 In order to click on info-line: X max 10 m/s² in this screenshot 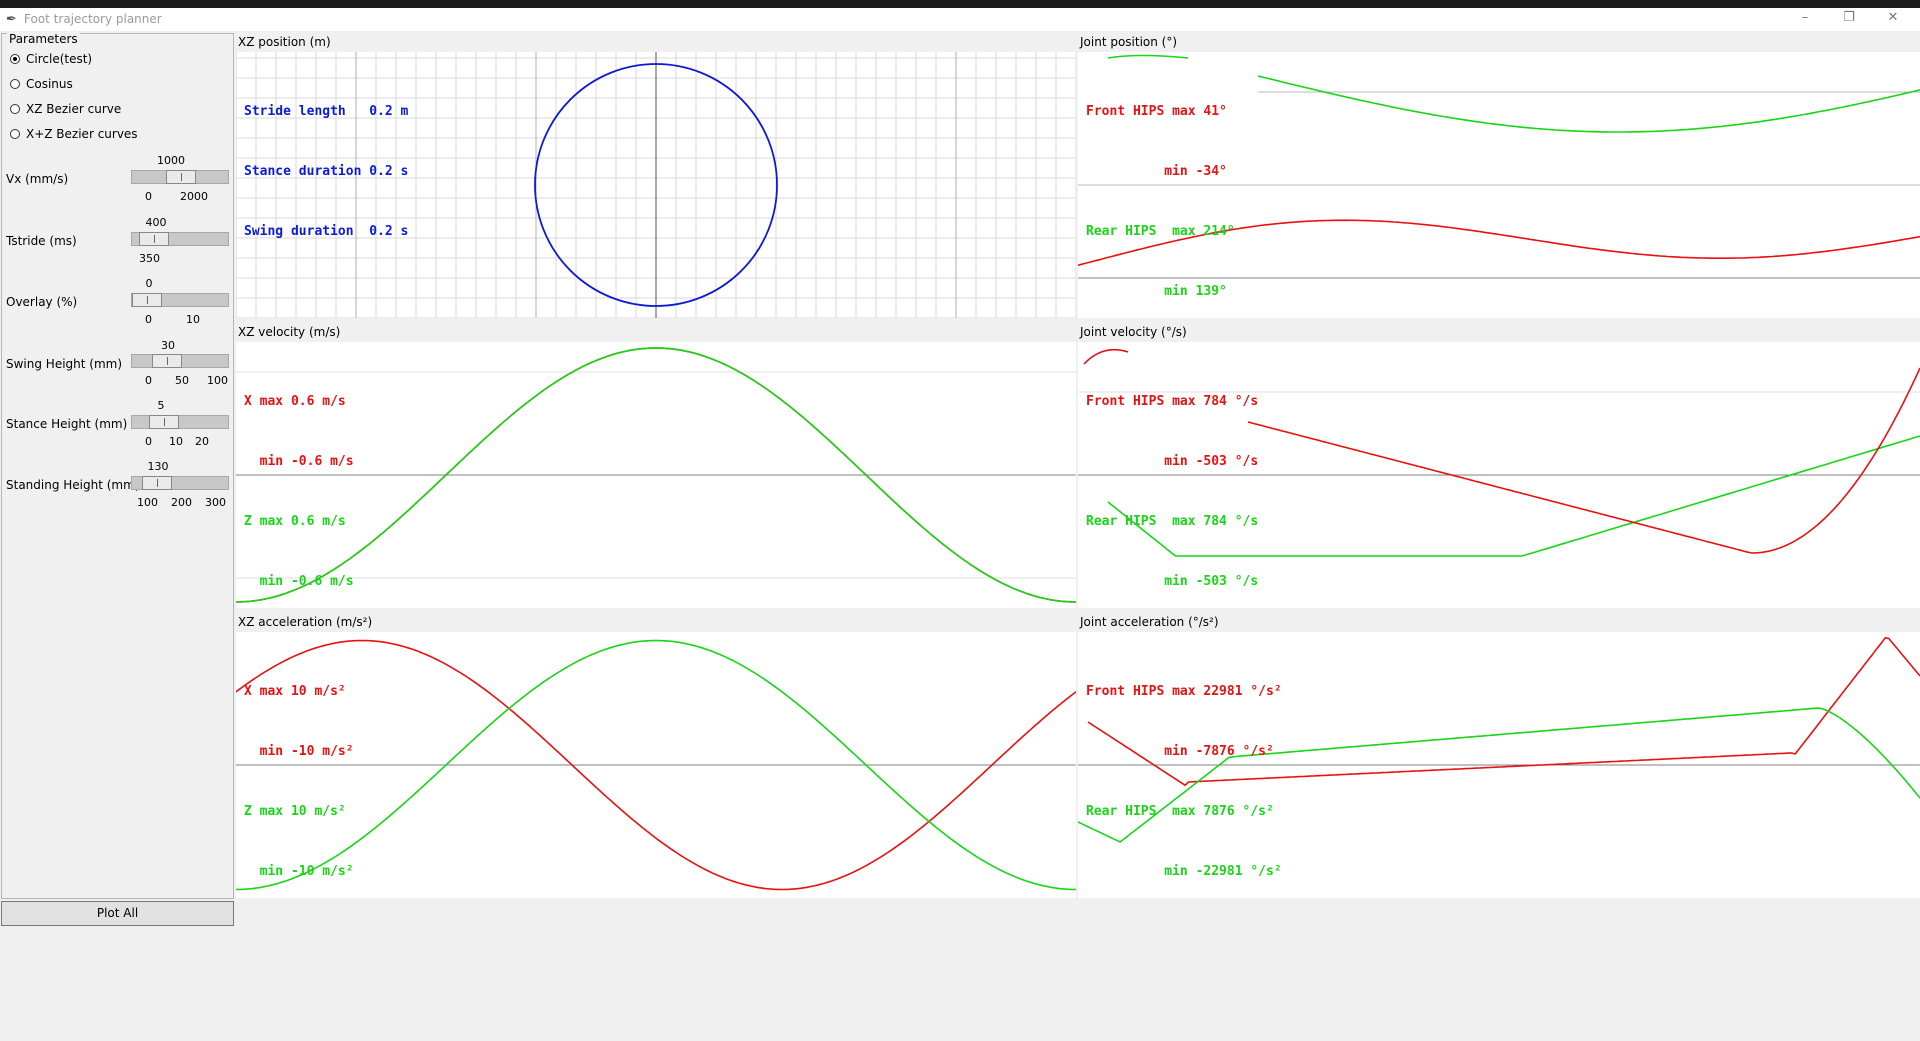, I will do `click(295, 691)`.